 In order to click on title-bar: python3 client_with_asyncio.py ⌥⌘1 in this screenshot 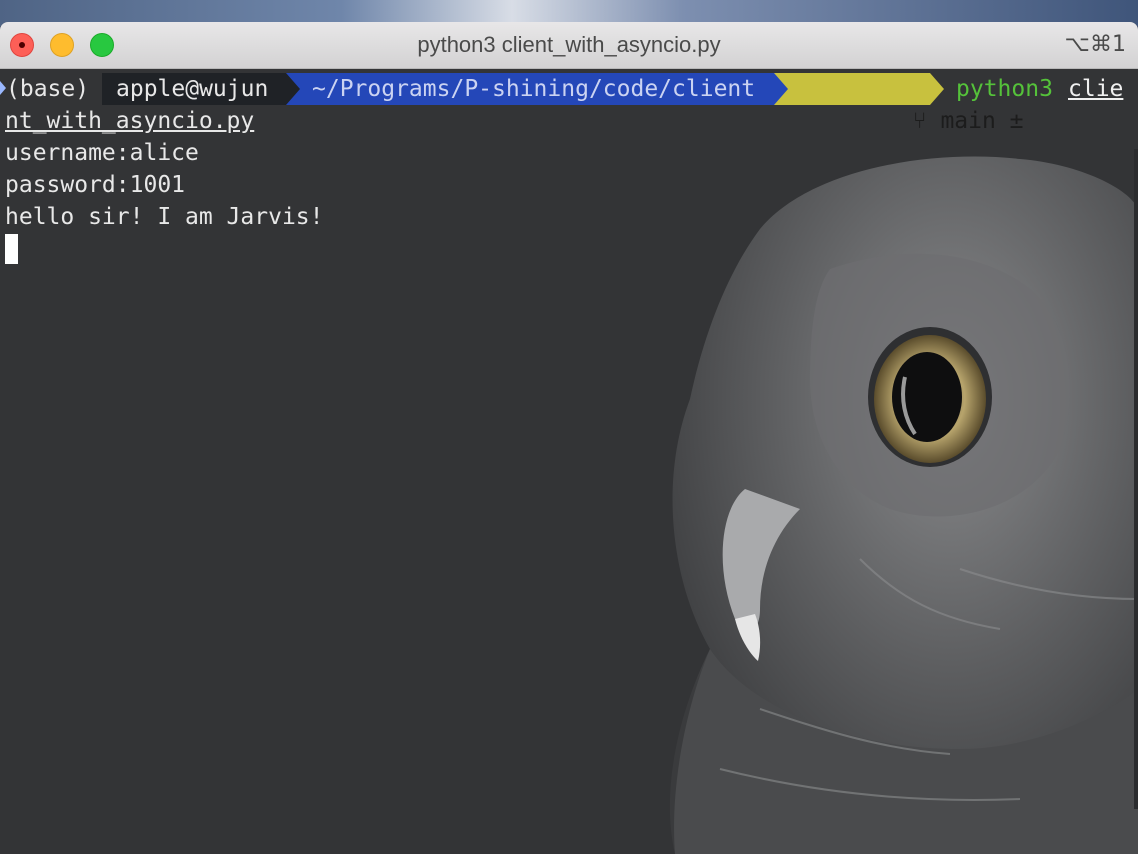, I will do `click(569, 45)`.